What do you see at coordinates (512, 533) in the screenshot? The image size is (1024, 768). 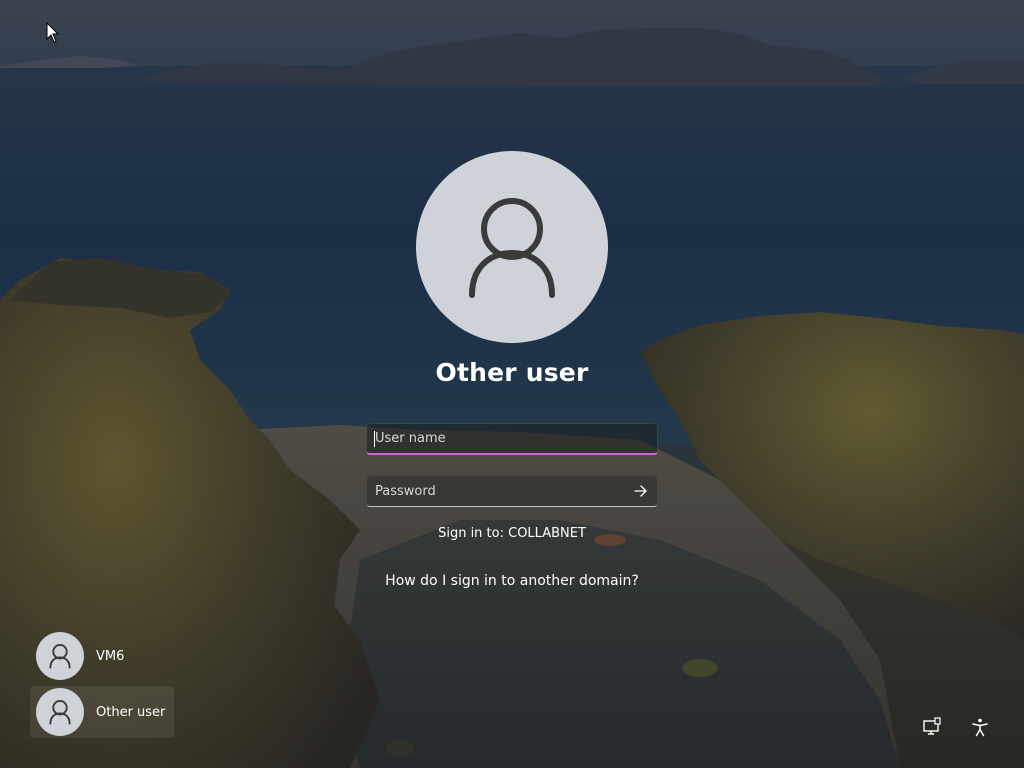 I see `sign-in-domain-label: Sign in to: COLLABNET` at bounding box center [512, 533].